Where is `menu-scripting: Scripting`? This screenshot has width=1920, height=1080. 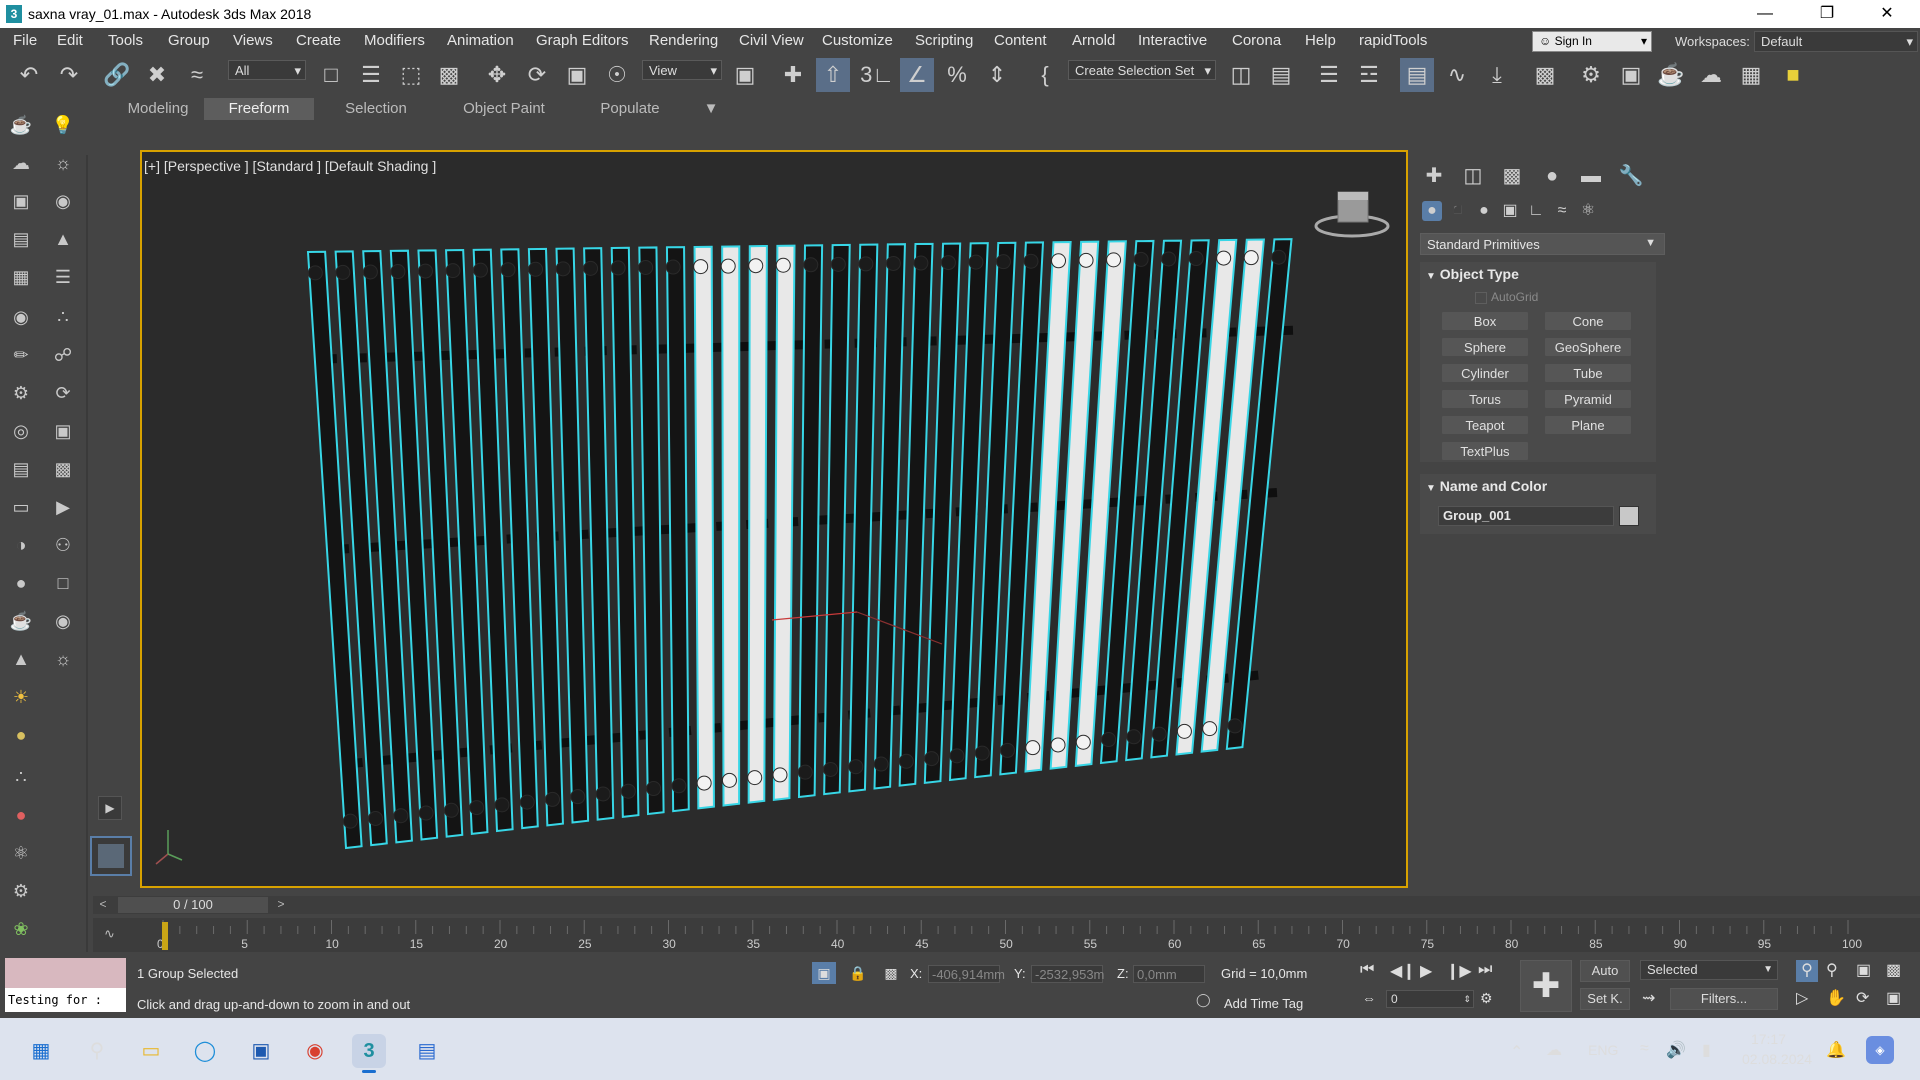
menu-scripting: Scripting is located at coordinates (944, 40).